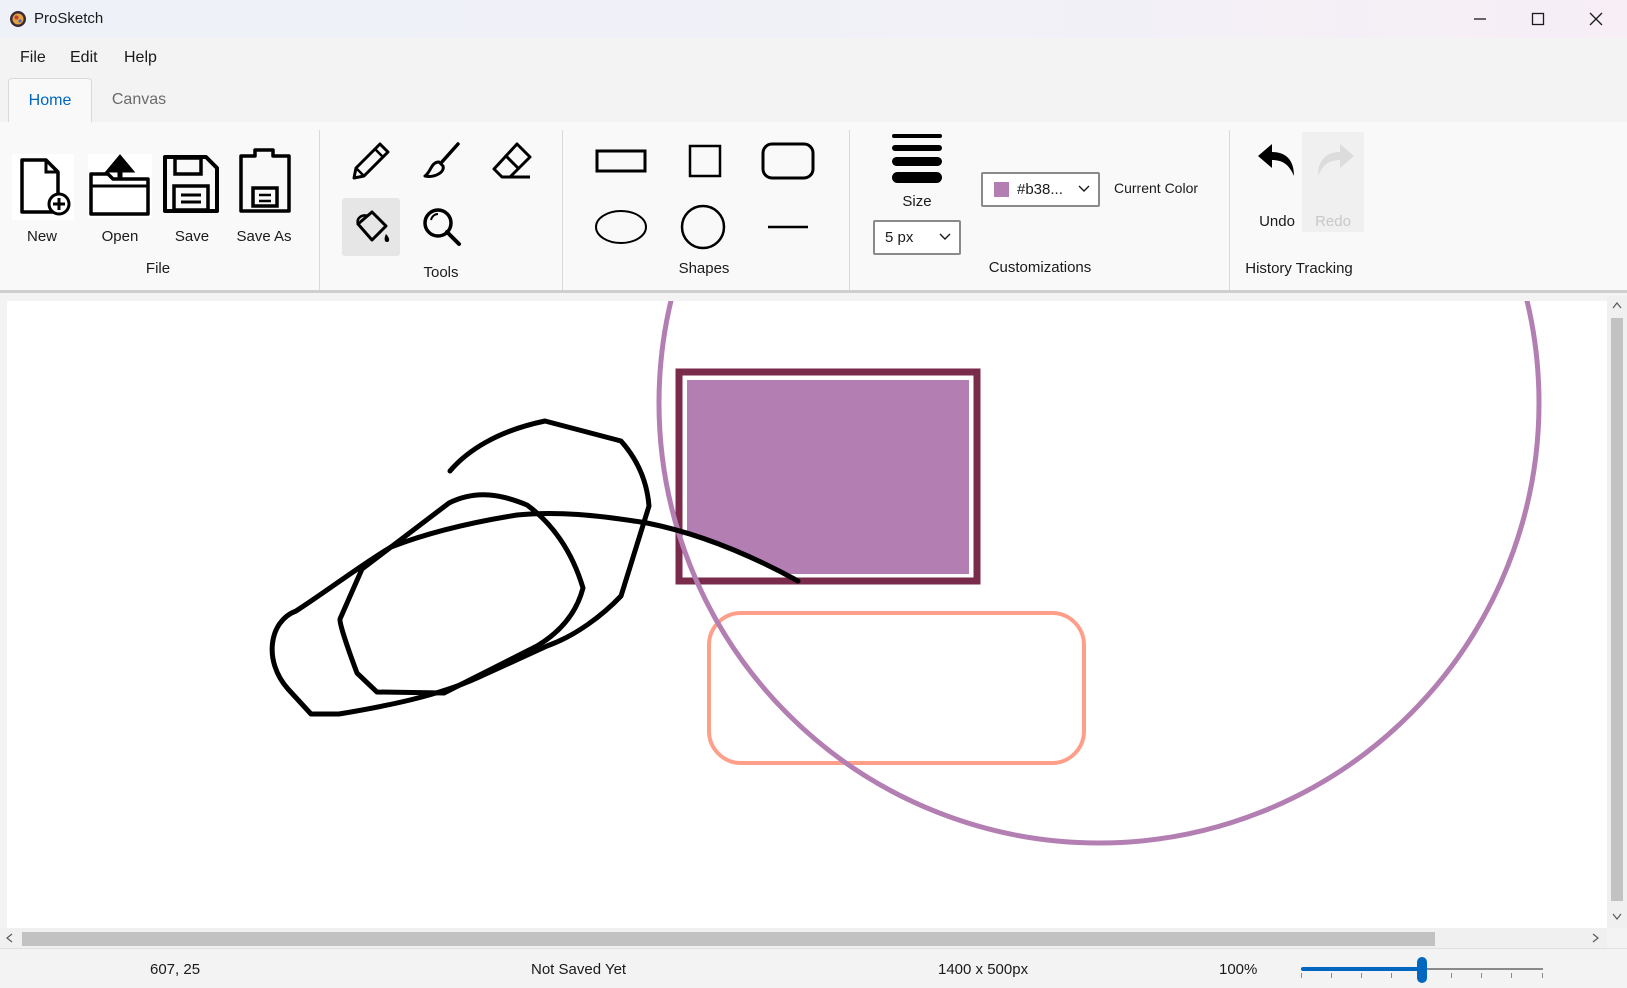 This screenshot has height=988, width=1627. I want to click on scroll-down-icon, so click(1617, 916).